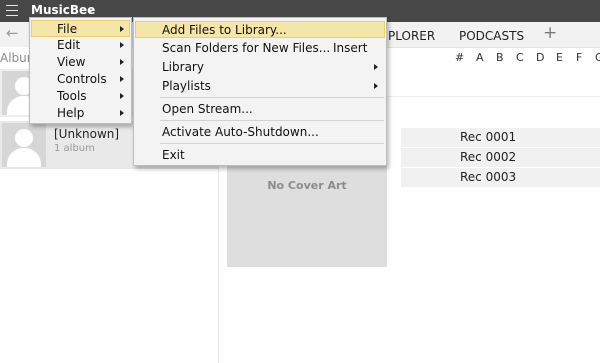  I want to click on menu-item-scan-folders: Scan Folders for New Files... Insert, so click(260, 48).